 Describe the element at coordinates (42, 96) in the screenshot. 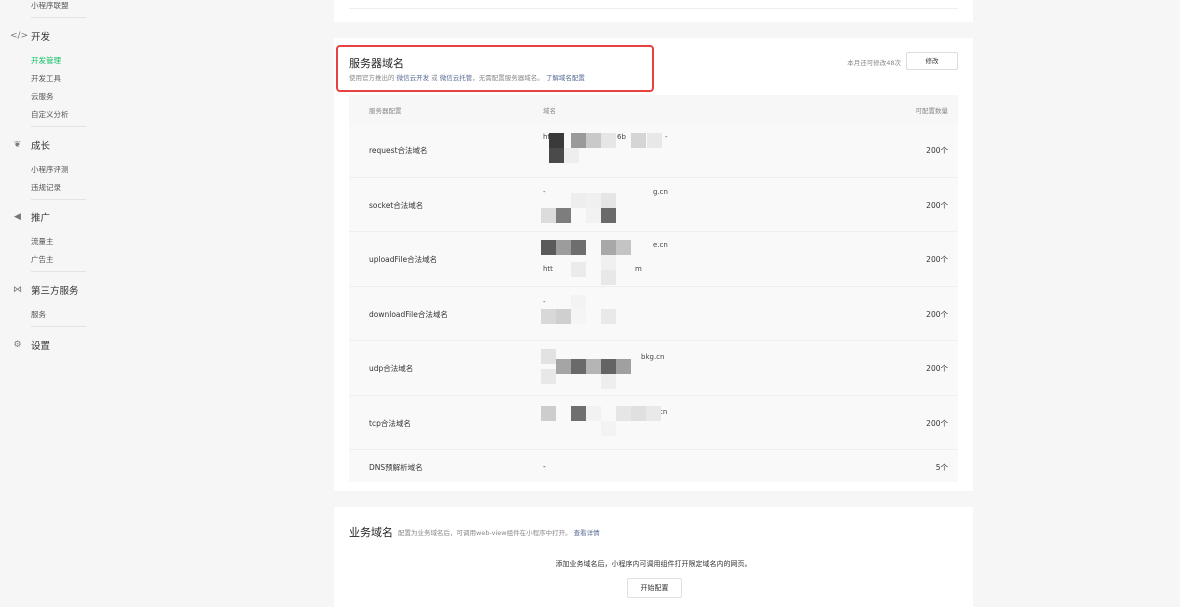

I see `sidebar-item-cloud-service: 云服务` at that location.